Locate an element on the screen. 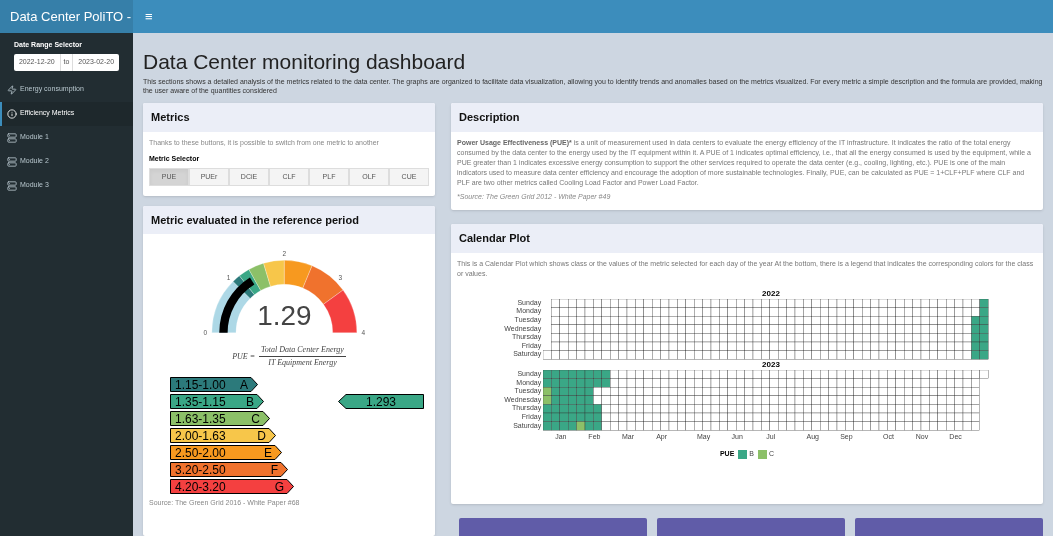  gauge-value: 1.29 is located at coordinates (284, 316).